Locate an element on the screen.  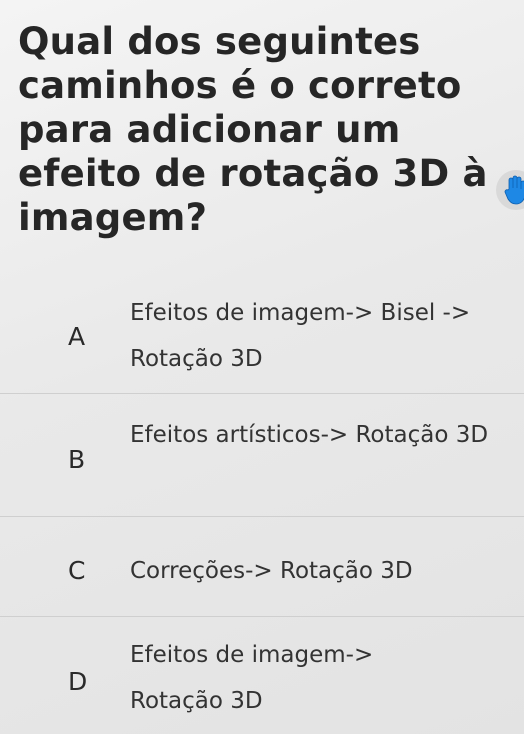
option-text: Correções-> Rotação 3D is located at coordinates (271, 571).